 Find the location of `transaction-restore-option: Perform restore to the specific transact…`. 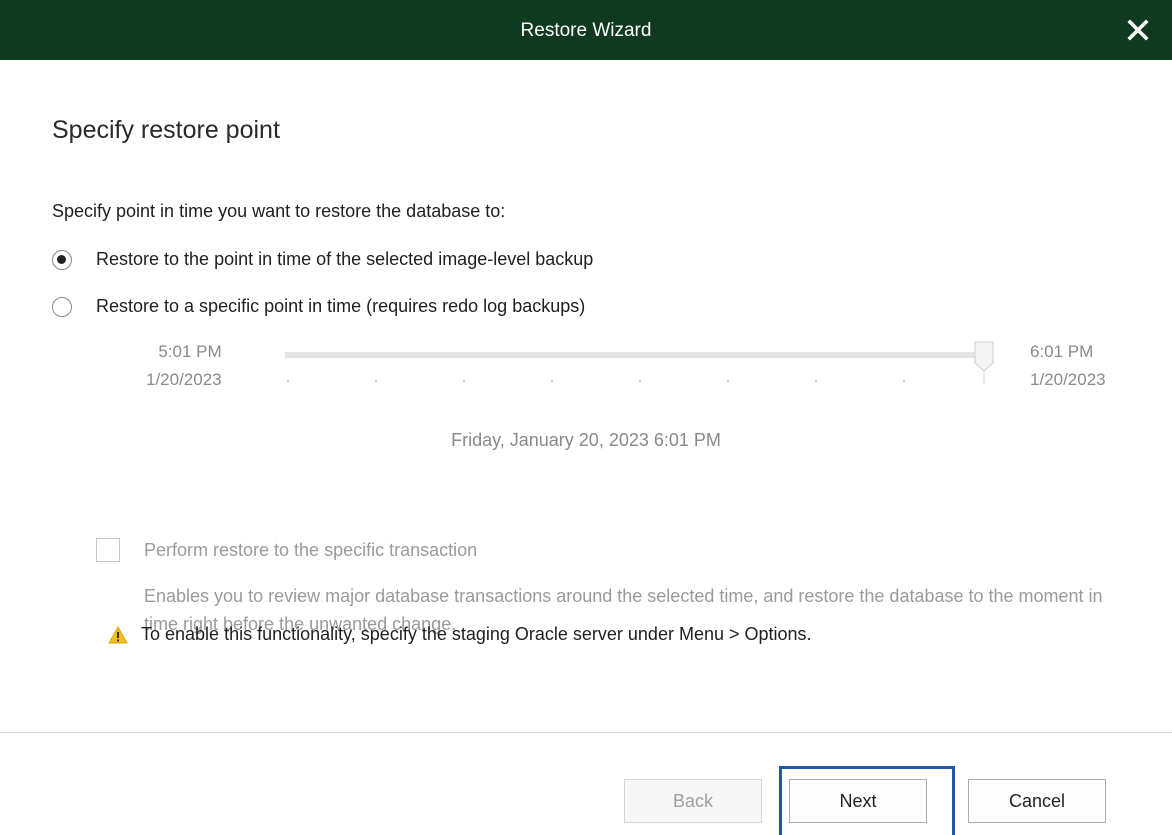

transaction-restore-option: Perform restore to the specific transact… is located at coordinates (286, 550).